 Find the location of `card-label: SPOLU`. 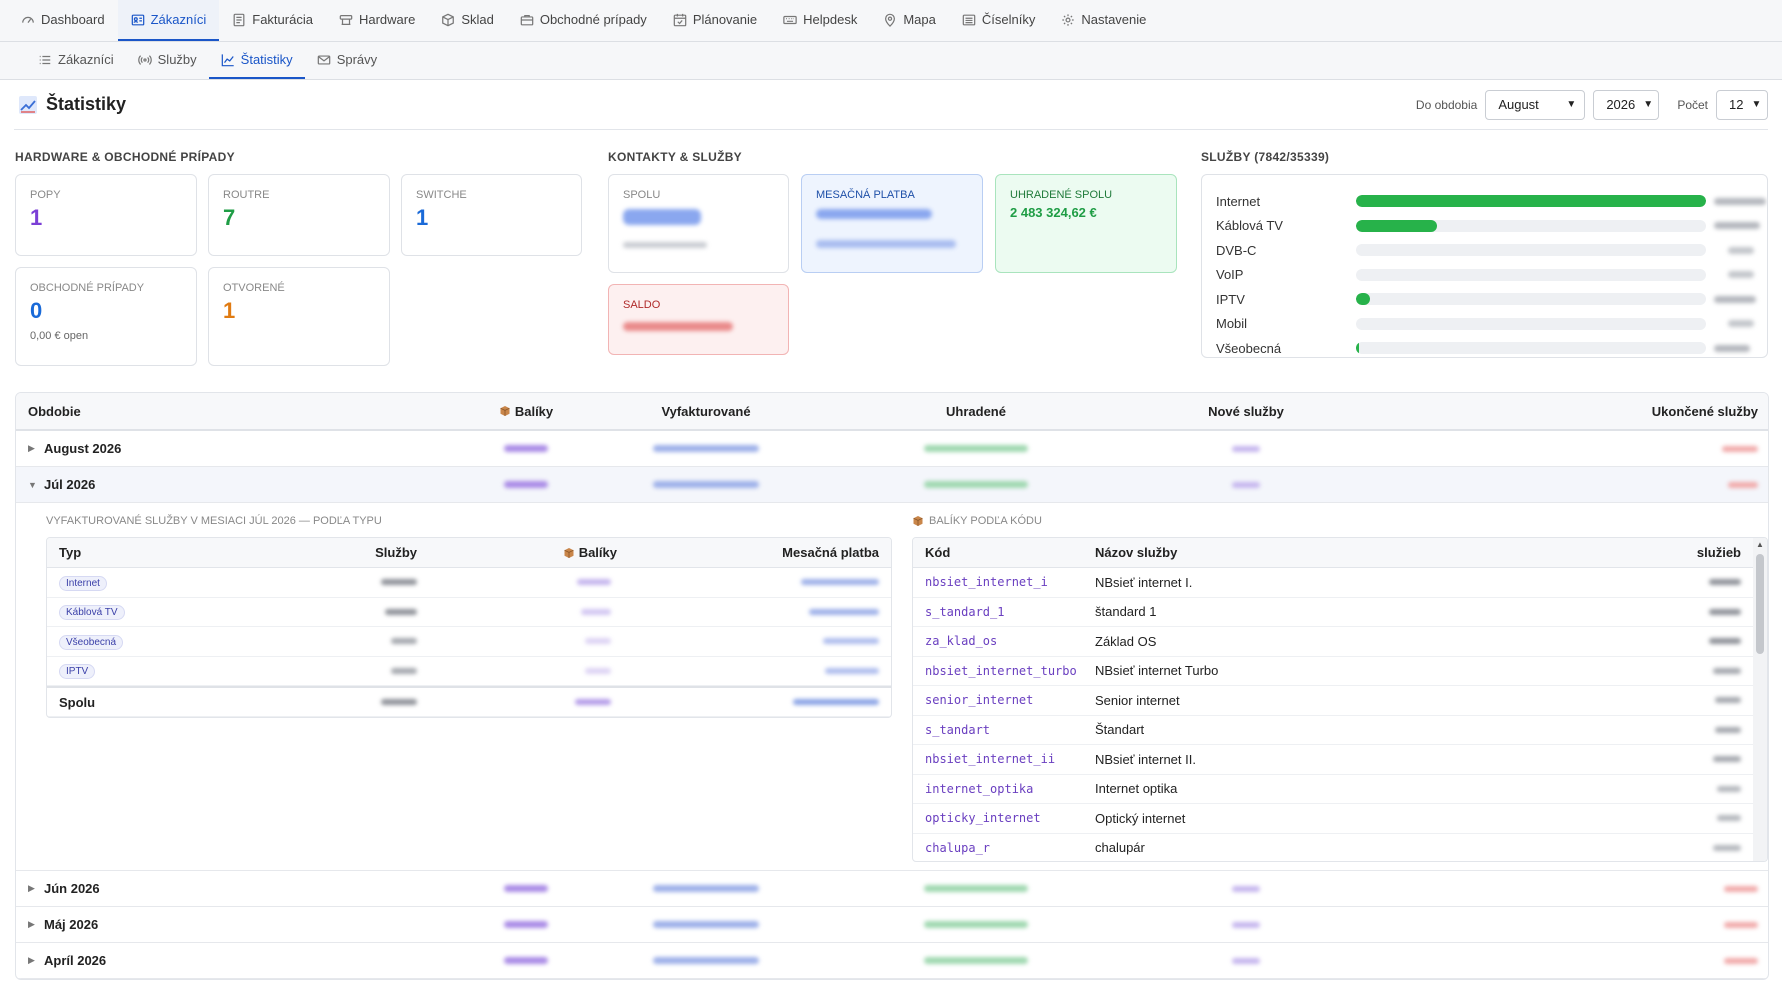

card-label: SPOLU is located at coordinates (642, 195).